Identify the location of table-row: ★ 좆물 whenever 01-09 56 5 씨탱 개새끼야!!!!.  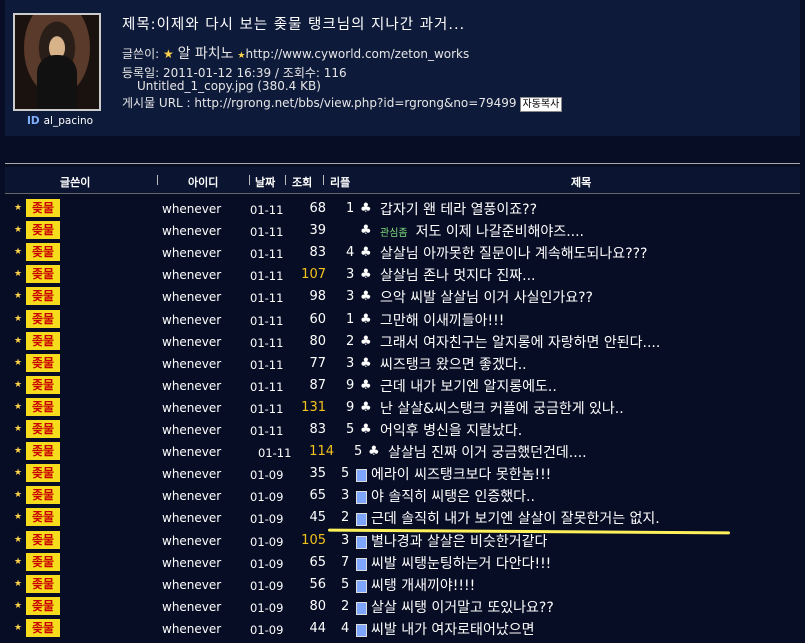
(402, 585).